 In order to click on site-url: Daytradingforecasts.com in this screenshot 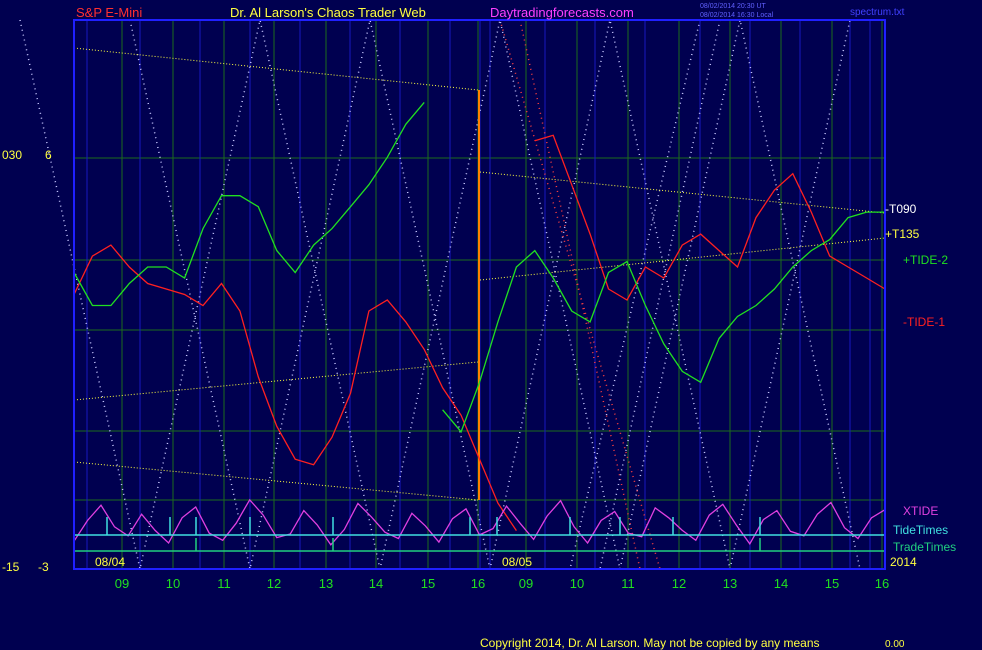, I will do `click(562, 12)`.